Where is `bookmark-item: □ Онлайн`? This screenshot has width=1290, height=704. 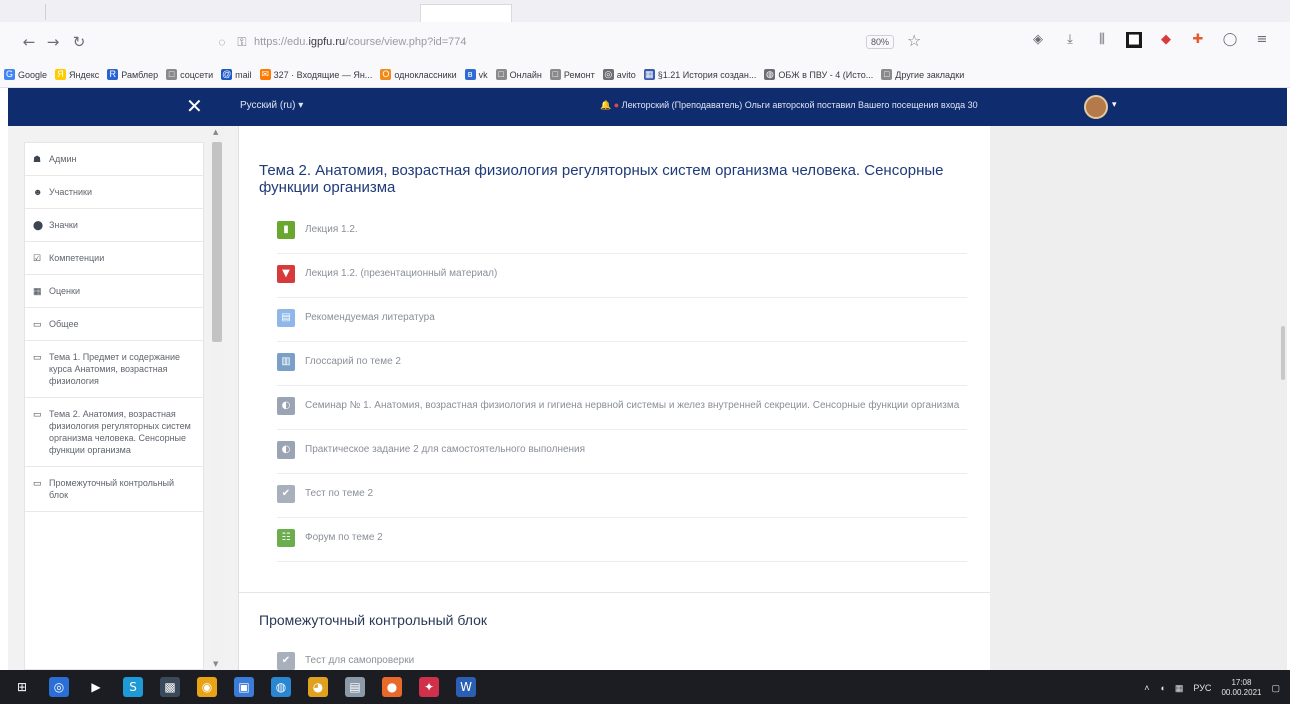
bookmark-item: □ Онлайн is located at coordinates (518, 74).